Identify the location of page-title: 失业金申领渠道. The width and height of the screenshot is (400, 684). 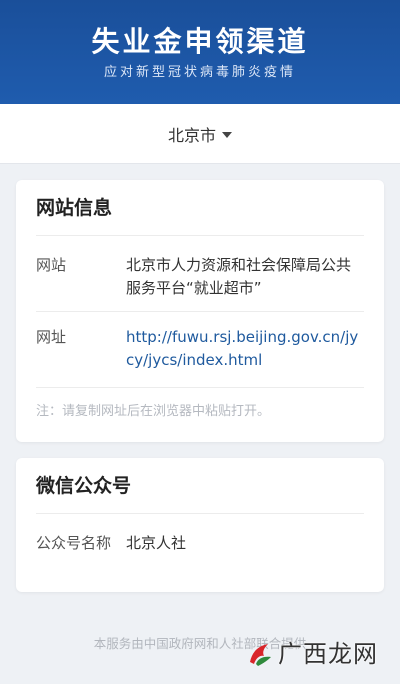
(200, 41).